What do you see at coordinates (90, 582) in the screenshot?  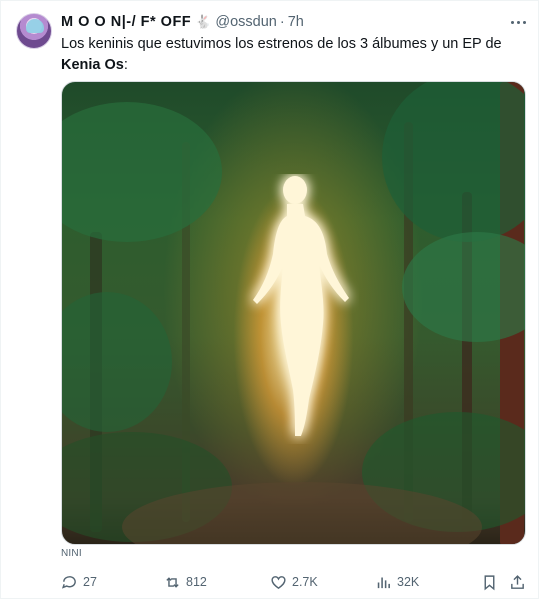 I see `reply-count: 27` at bounding box center [90, 582].